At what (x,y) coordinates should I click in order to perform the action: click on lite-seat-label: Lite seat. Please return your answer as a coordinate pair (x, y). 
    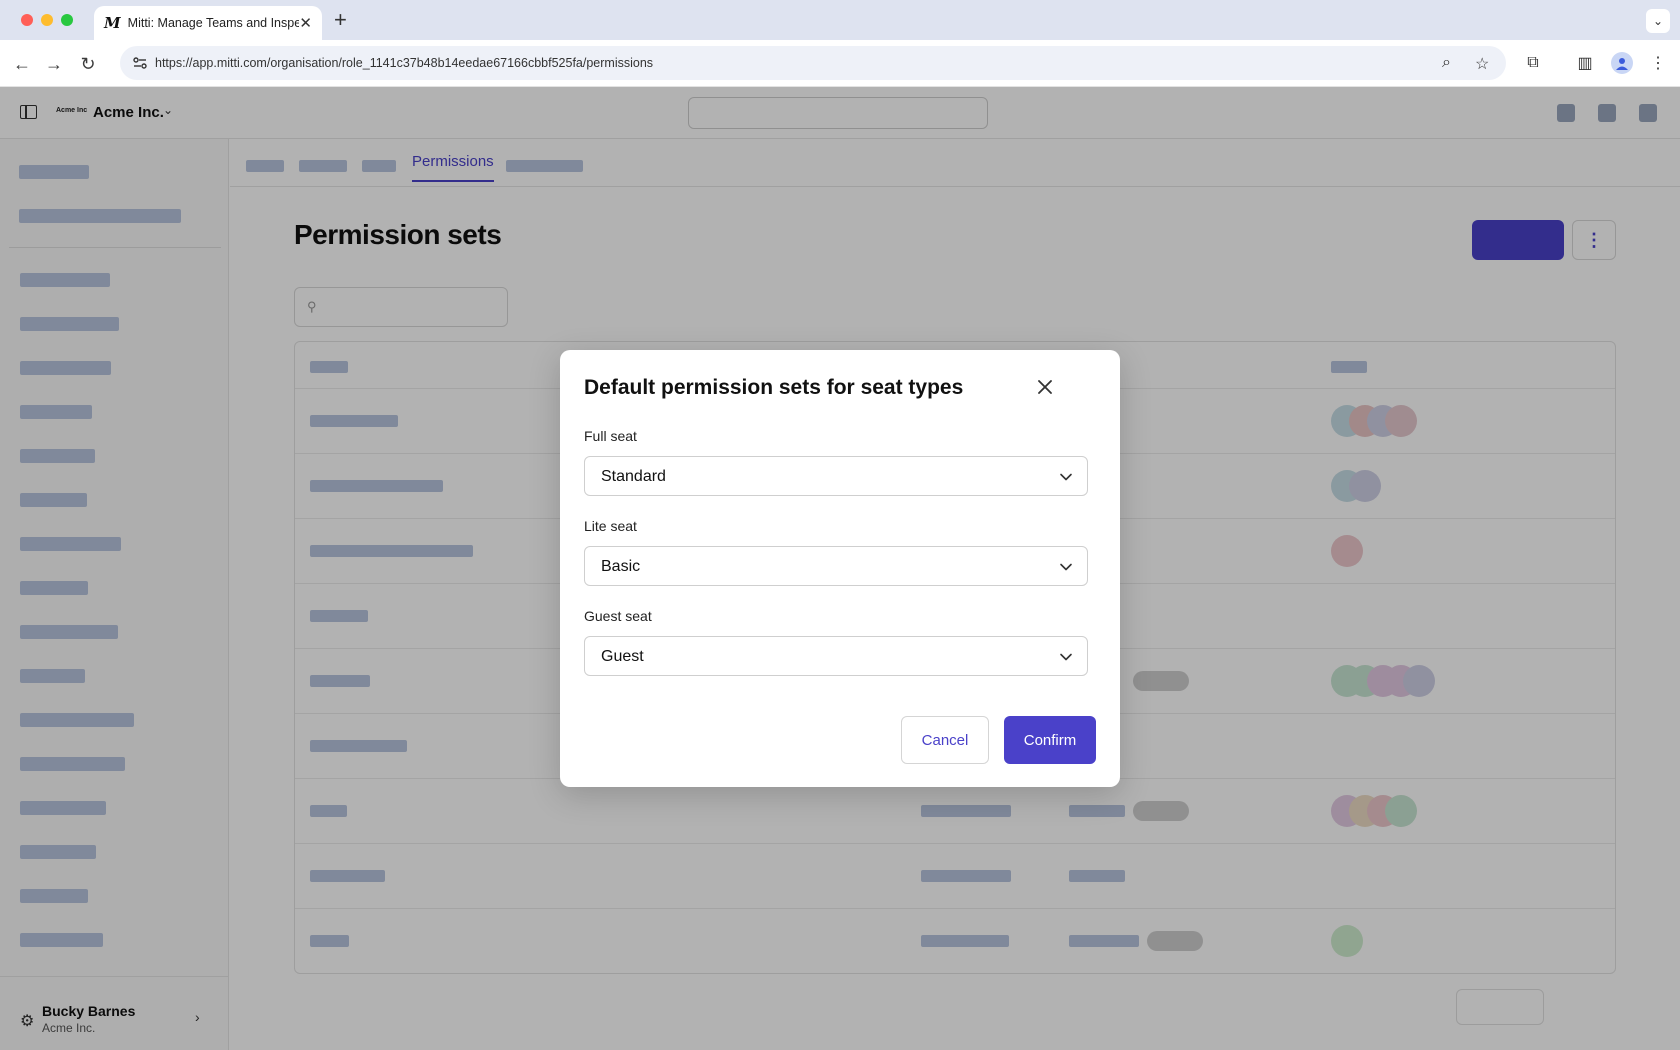
    Looking at the image, I should click on (610, 526).